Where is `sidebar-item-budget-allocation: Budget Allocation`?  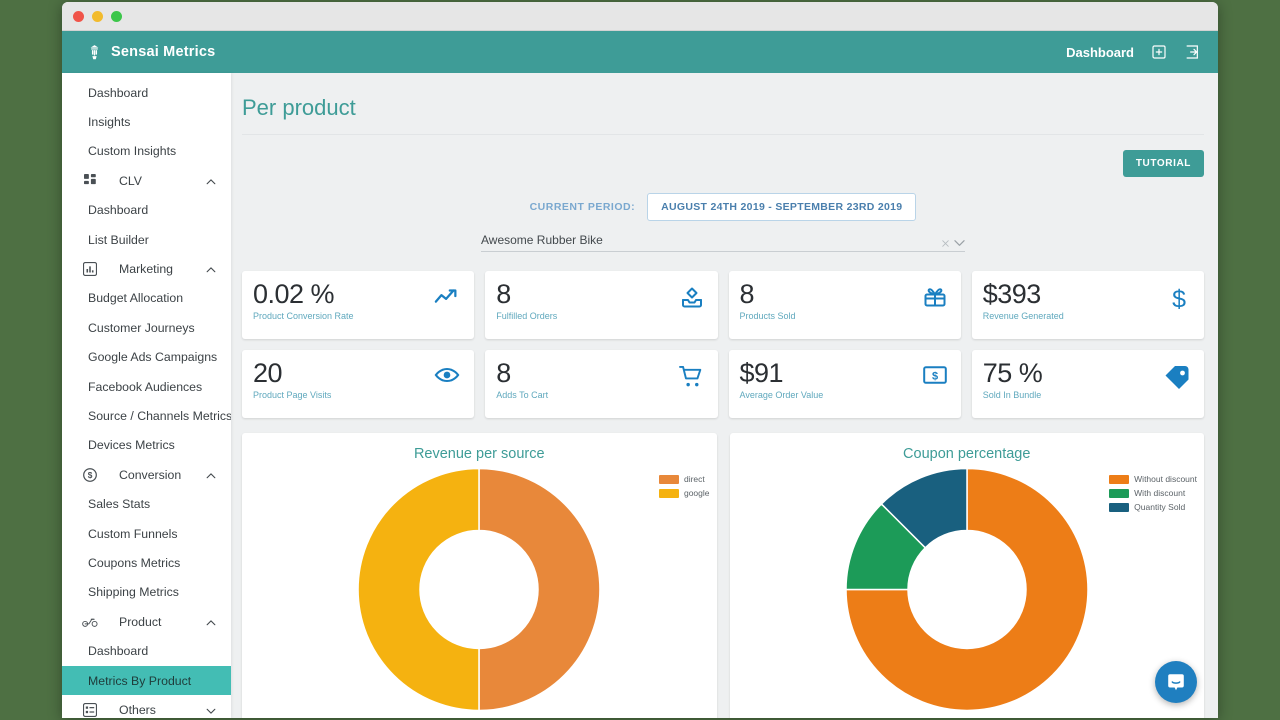
sidebar-item-budget-allocation: Budget Allocation is located at coordinates (146, 298).